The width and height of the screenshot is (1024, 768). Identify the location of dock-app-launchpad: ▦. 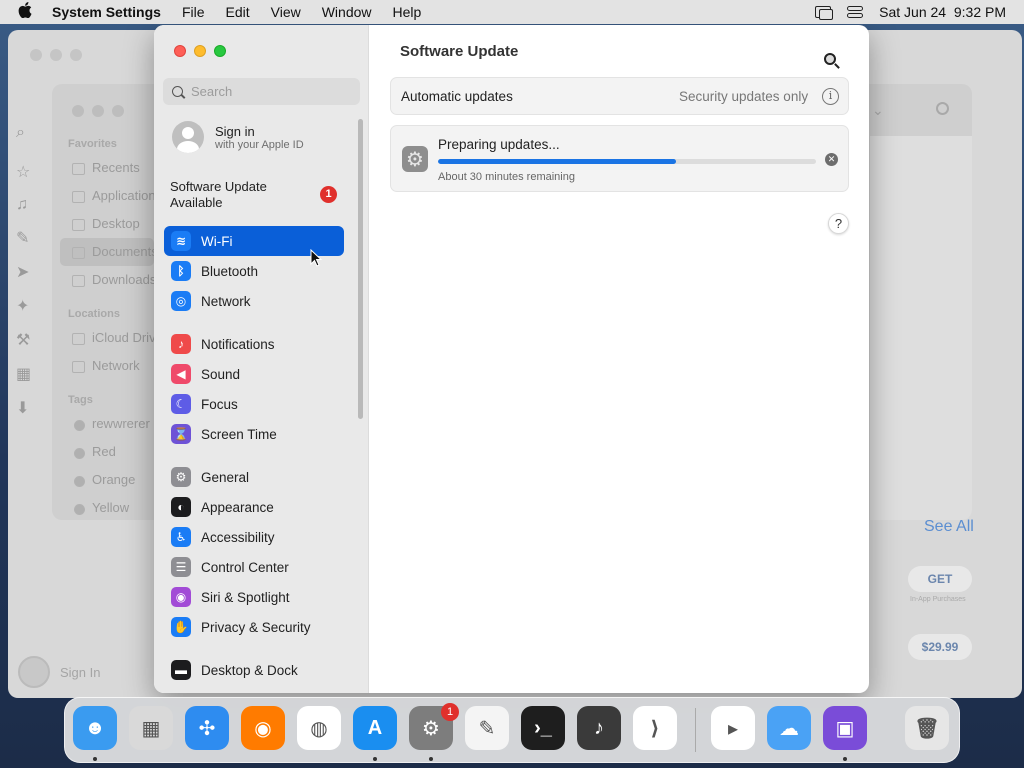
(151, 728).